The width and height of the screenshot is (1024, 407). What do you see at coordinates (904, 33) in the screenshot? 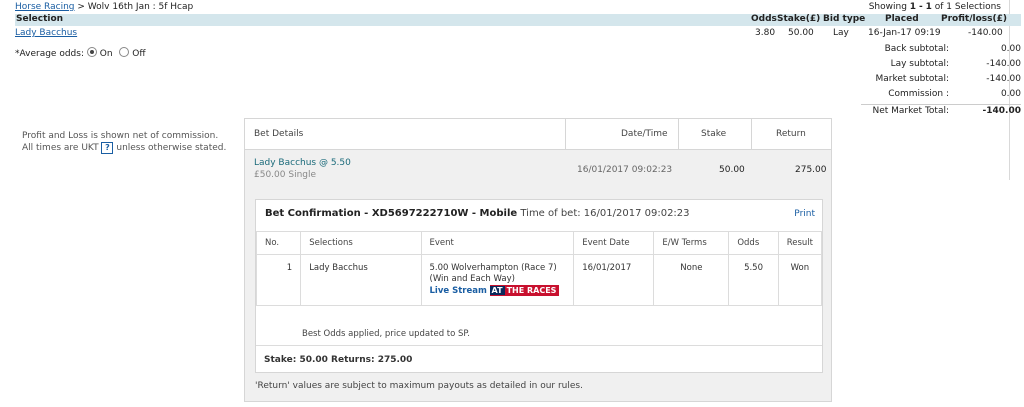
I see `row-placed: 16-Jan-17 09:19` at bounding box center [904, 33].